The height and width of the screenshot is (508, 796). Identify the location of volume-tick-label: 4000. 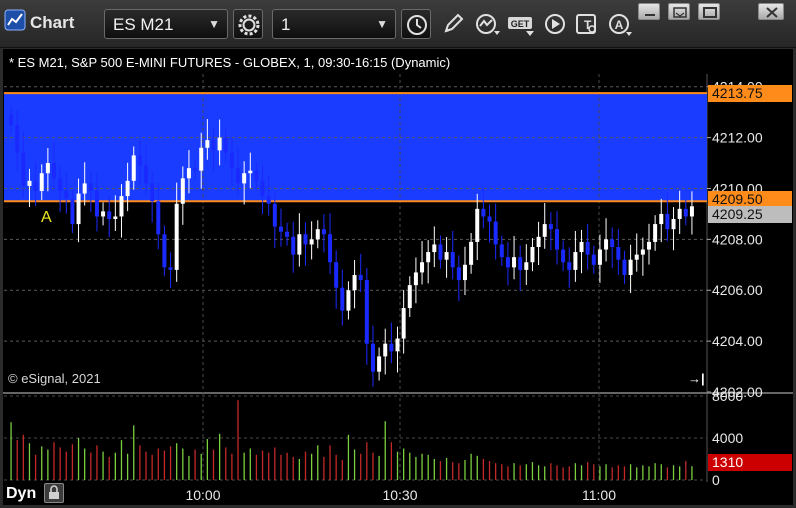
(727, 438).